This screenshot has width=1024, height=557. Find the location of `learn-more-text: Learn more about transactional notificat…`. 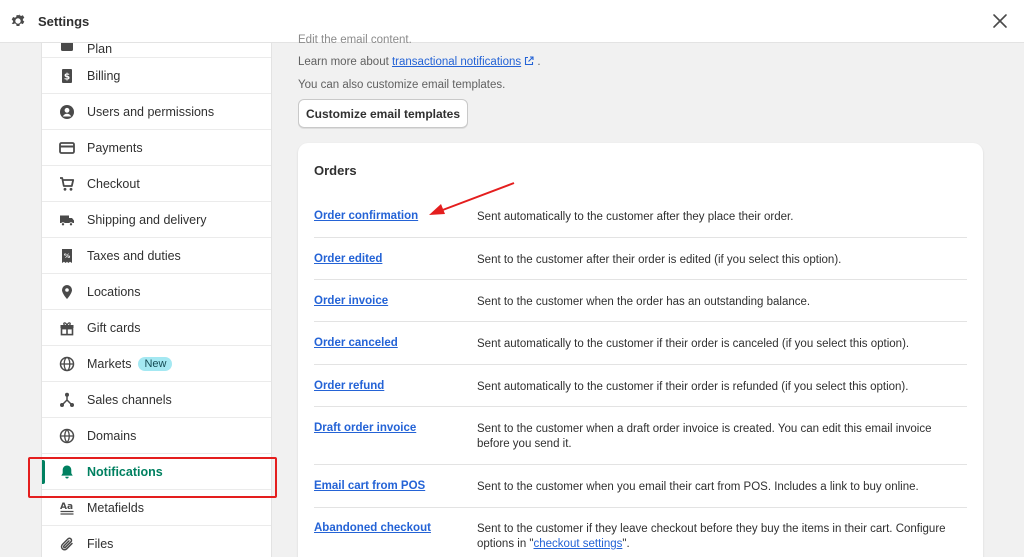

learn-more-text: Learn more about transactional notificat… is located at coordinates (419, 62).